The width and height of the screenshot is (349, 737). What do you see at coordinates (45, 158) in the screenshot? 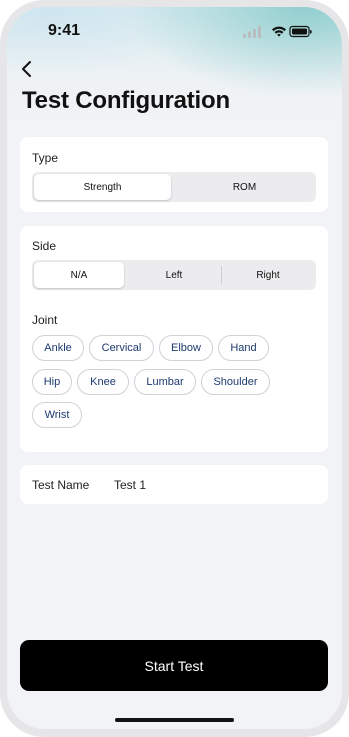
I see `type-label: Type` at bounding box center [45, 158].